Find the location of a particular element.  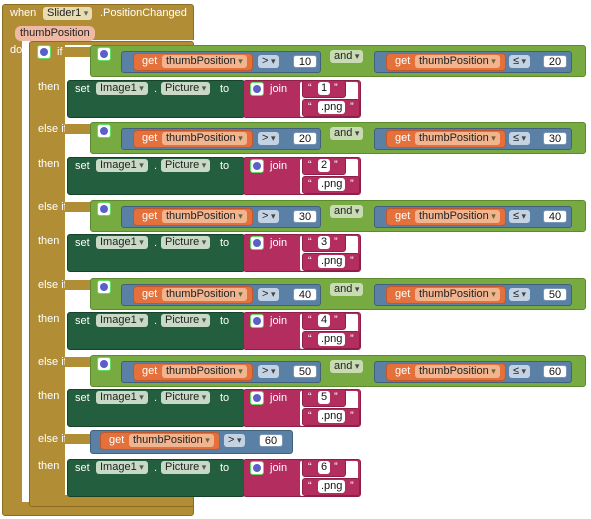

text-value: 3 is located at coordinates (324, 242).